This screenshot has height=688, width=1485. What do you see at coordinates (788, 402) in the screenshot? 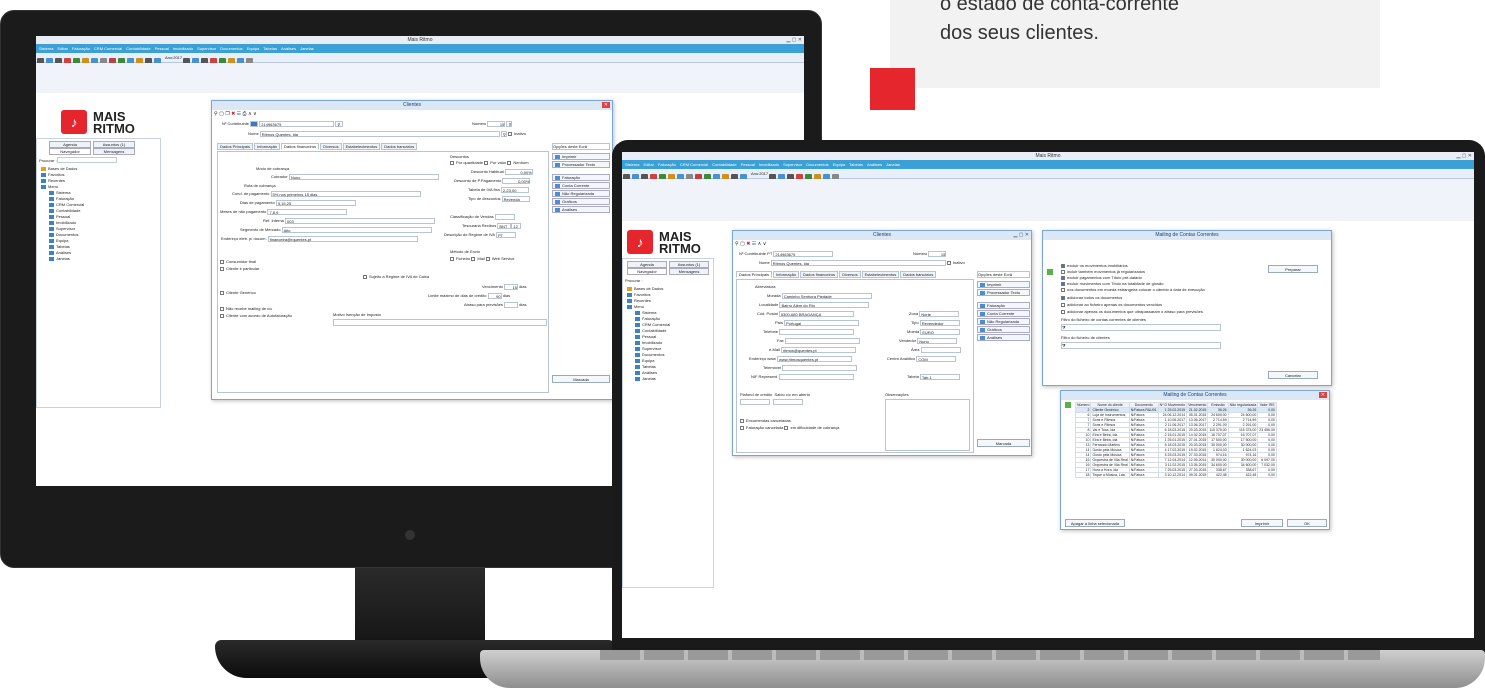
I see `saldo-field` at bounding box center [788, 402].